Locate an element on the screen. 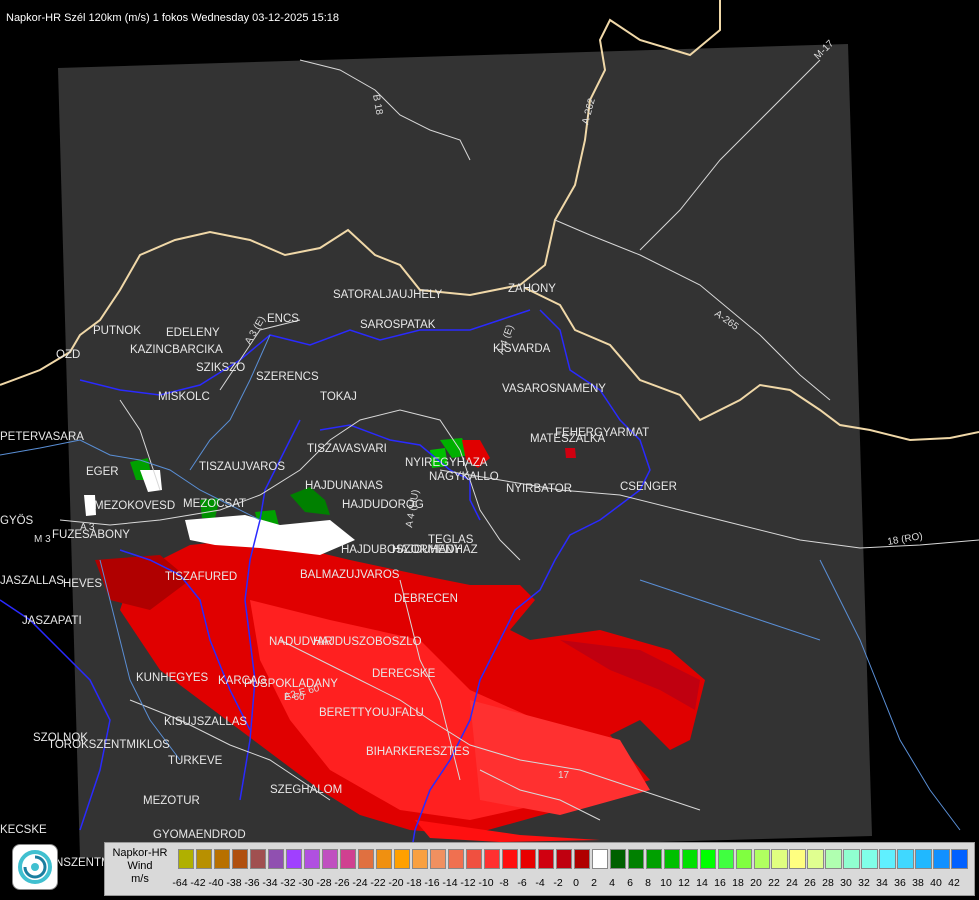 This screenshot has width=979, height=900. legend-tick-label: -18 is located at coordinates (414, 883).